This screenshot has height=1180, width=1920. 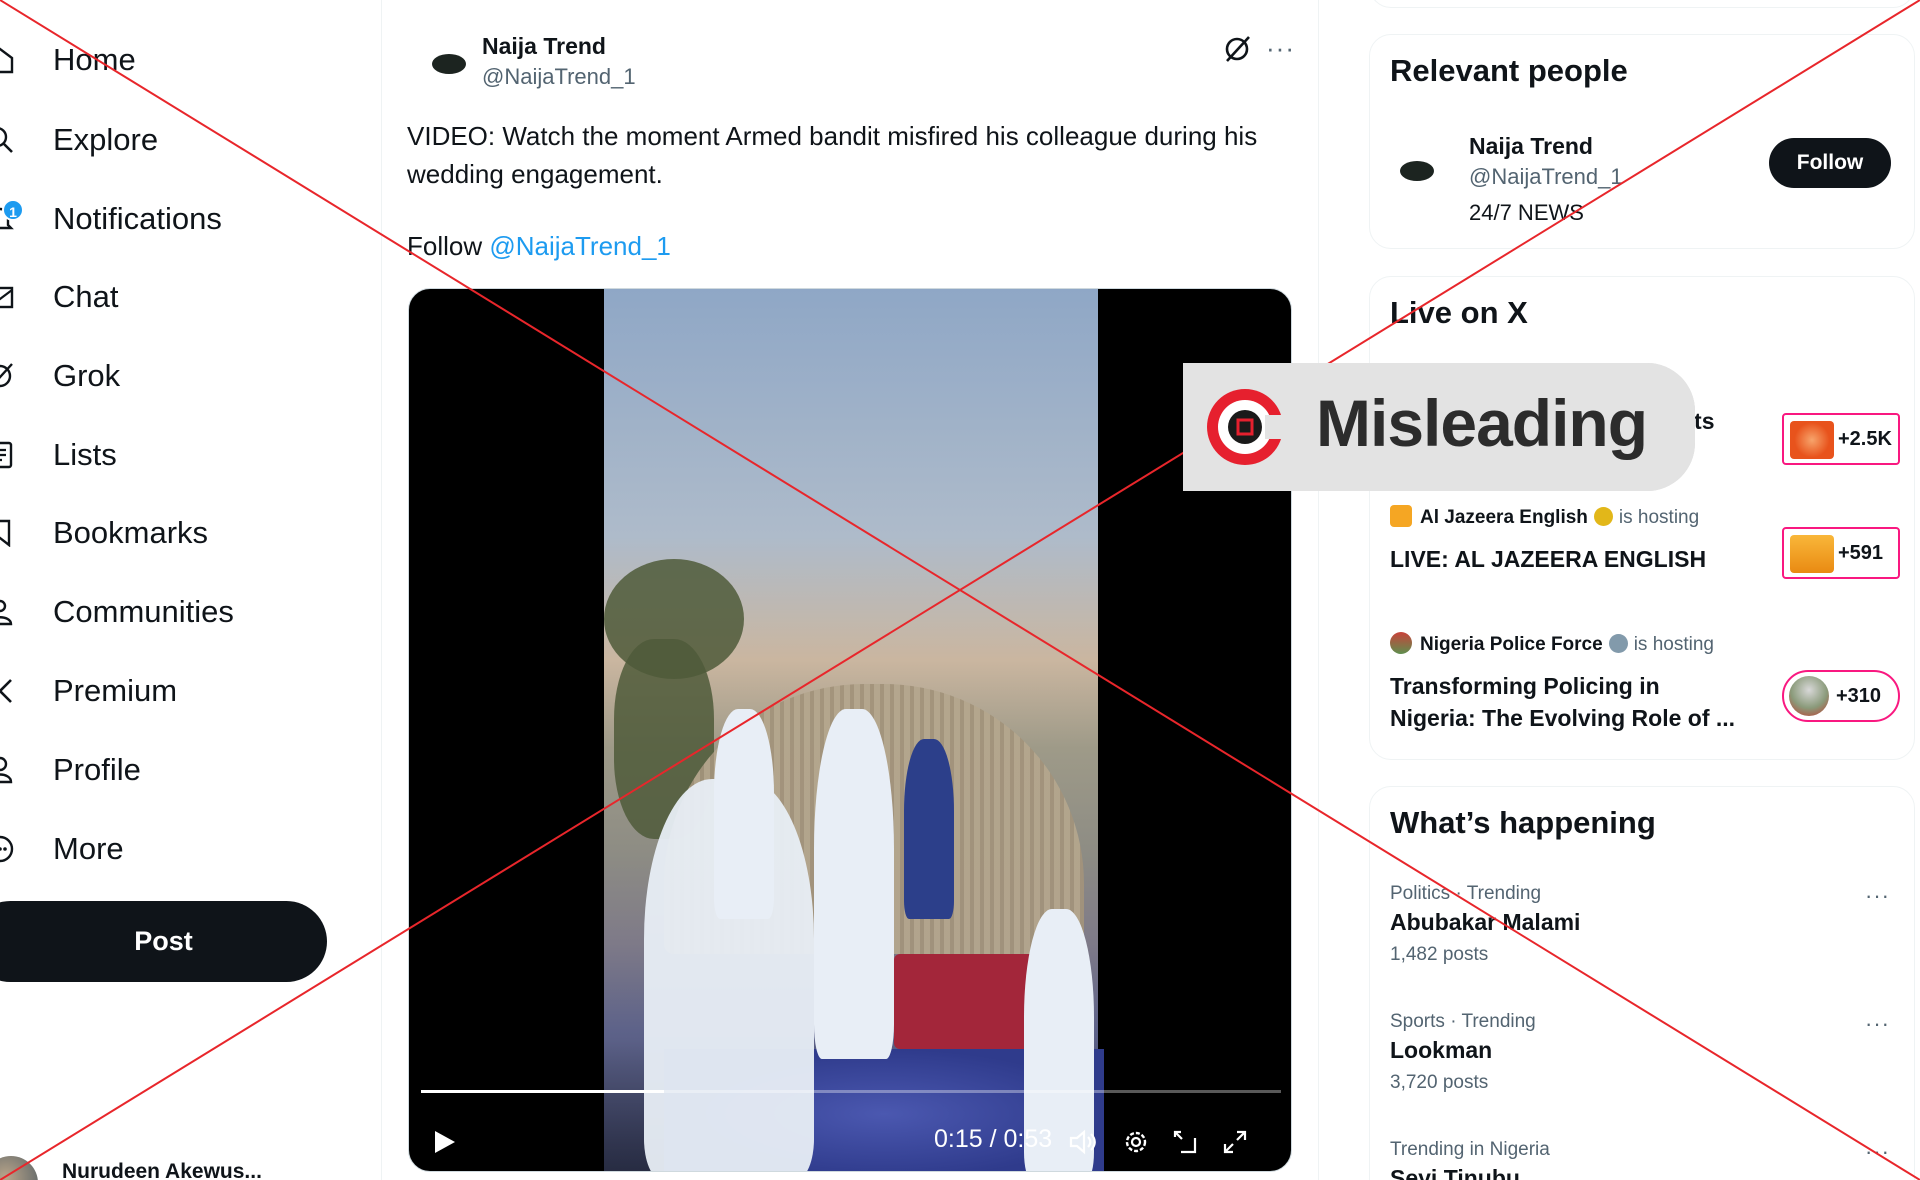 What do you see at coordinates (1859, 696) in the screenshot?
I see `live-listeners-count: +310` at bounding box center [1859, 696].